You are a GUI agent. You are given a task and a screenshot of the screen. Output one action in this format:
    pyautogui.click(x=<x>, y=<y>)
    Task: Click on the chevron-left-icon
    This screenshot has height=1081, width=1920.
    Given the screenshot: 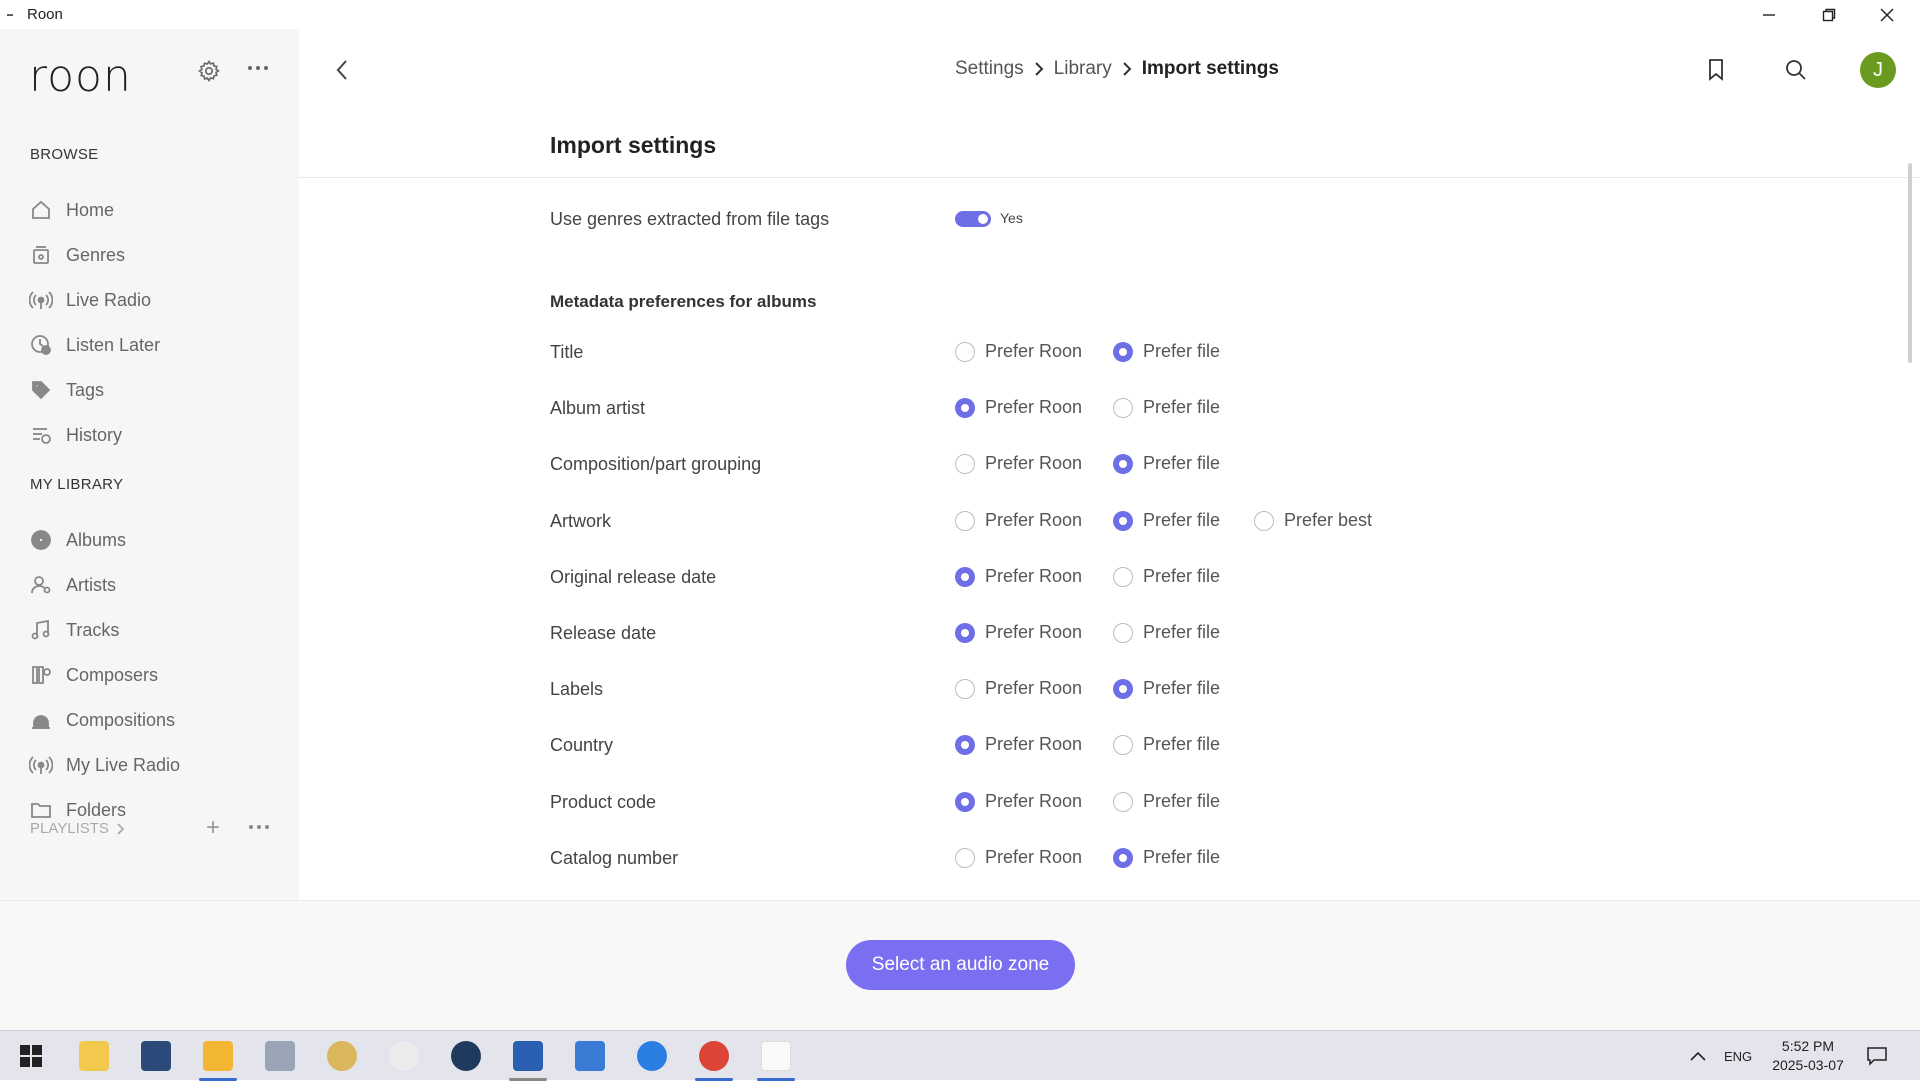 What is the action you would take?
    pyautogui.click(x=341, y=70)
    